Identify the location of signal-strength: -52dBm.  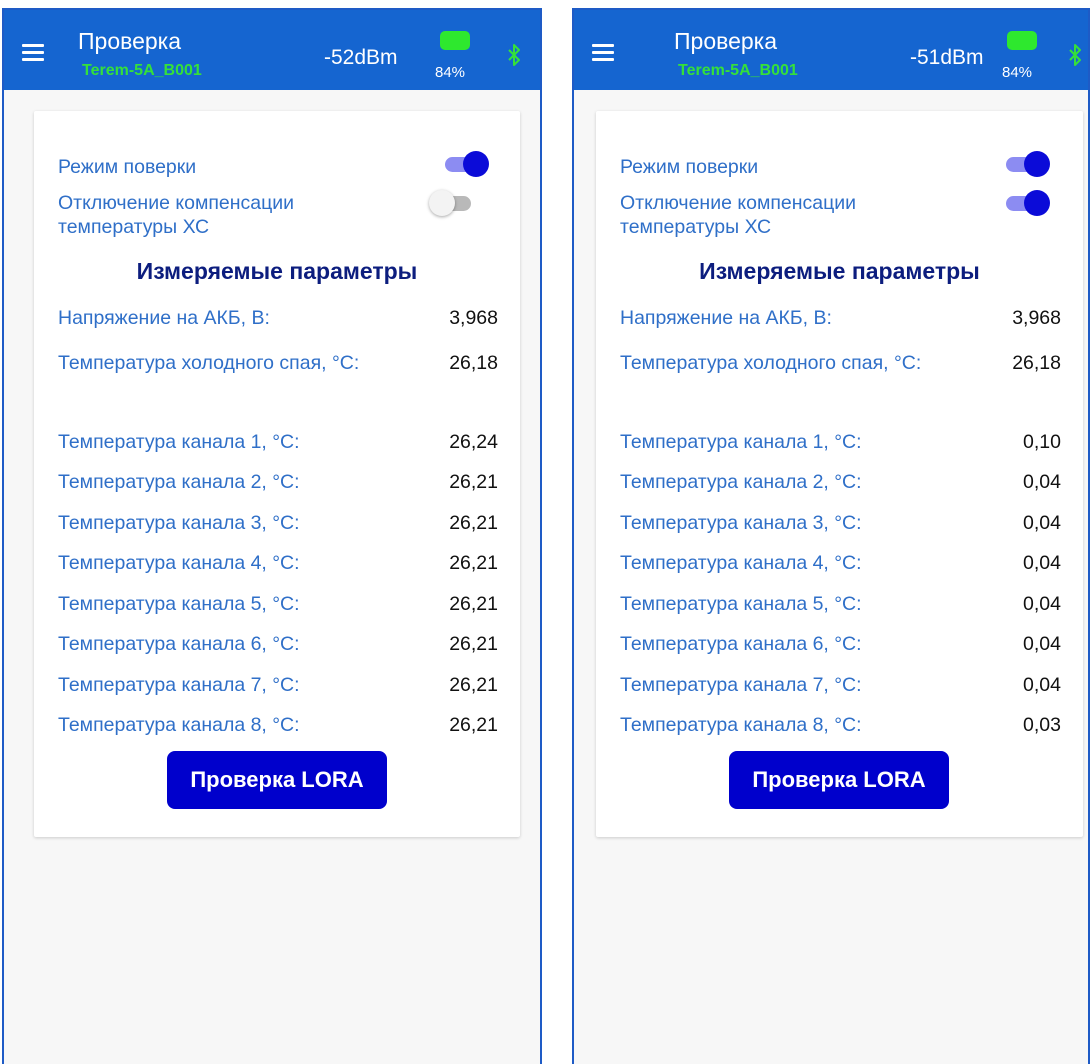
(361, 57).